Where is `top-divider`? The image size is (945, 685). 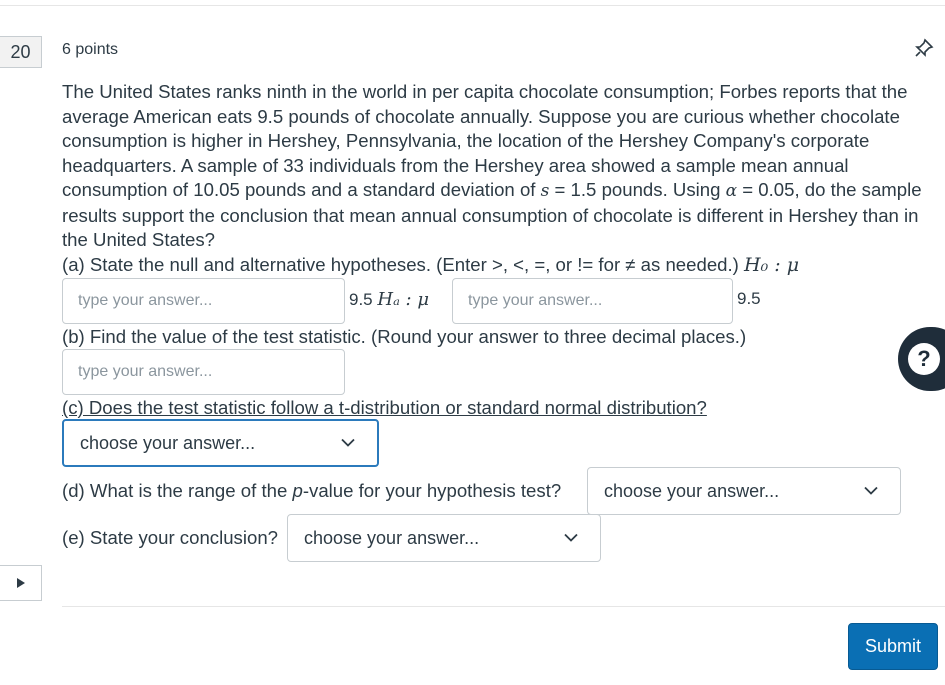
top-divider is located at coordinates (472, 5).